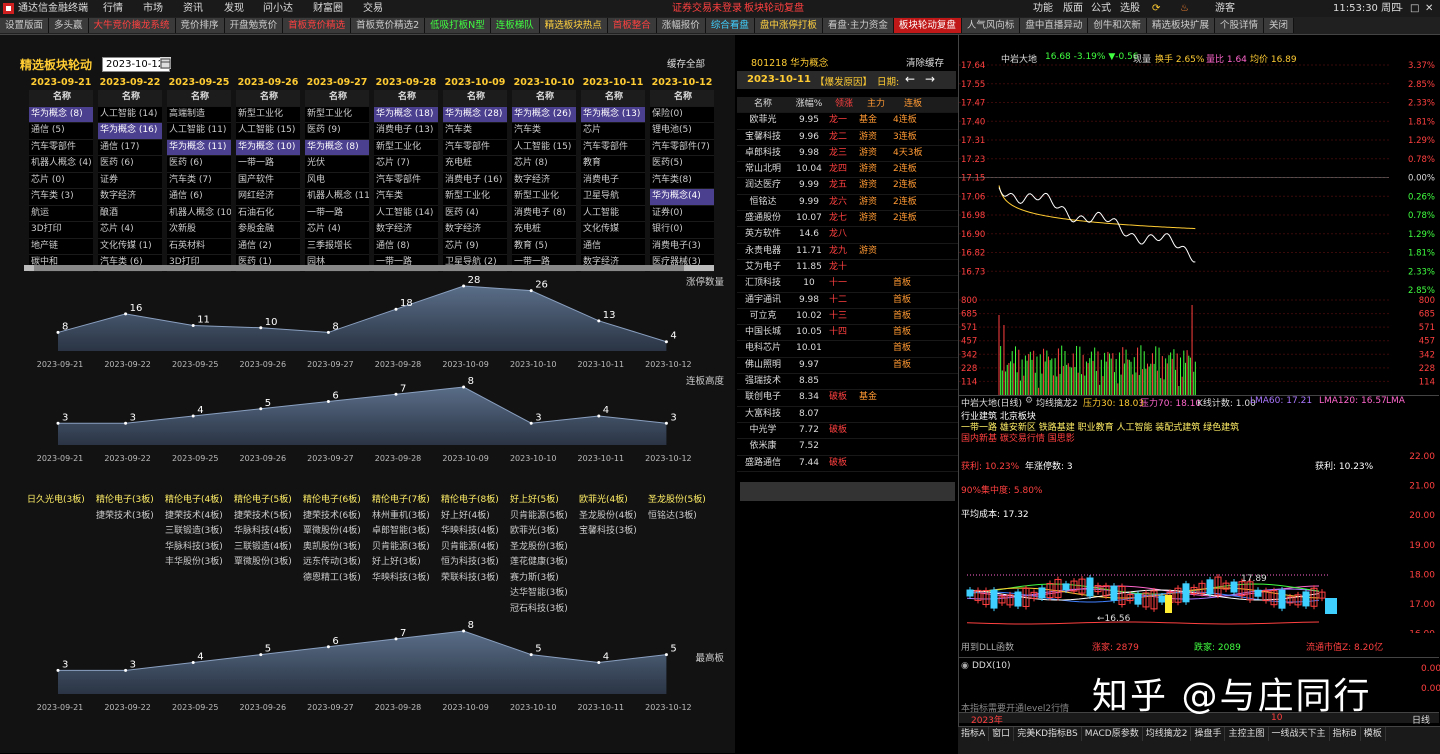 The height and width of the screenshot is (754, 1440). What do you see at coordinates (682, 230) in the screenshot?
I see `sector-item: 银行(0)` at bounding box center [682, 230].